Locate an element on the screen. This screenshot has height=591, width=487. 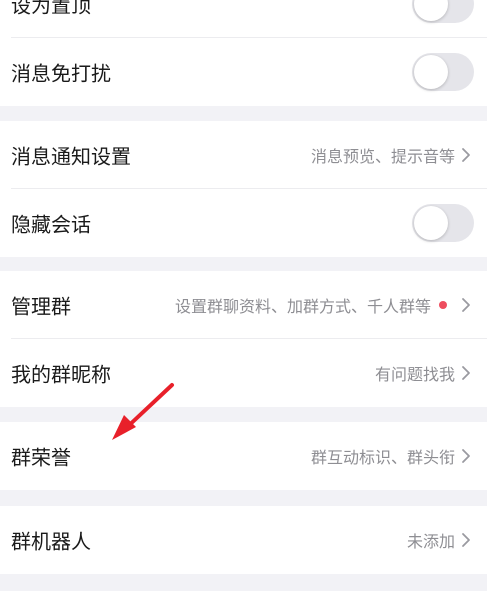
row-group-honor: 群荣誉 群互动标识、群头衔 is located at coordinates (243, 456).